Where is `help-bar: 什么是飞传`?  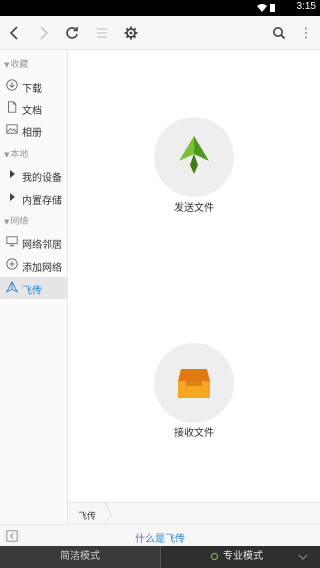 help-bar: 什么是飞传 is located at coordinates (160, 535).